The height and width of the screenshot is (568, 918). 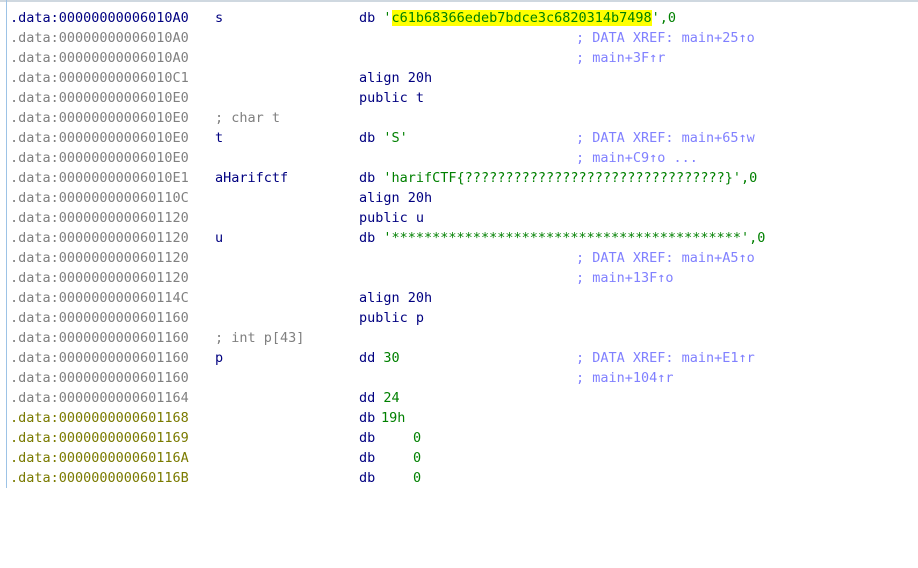 I want to click on listing-row: .data:000000000060110C align 20h, so click(x=459, y=198).